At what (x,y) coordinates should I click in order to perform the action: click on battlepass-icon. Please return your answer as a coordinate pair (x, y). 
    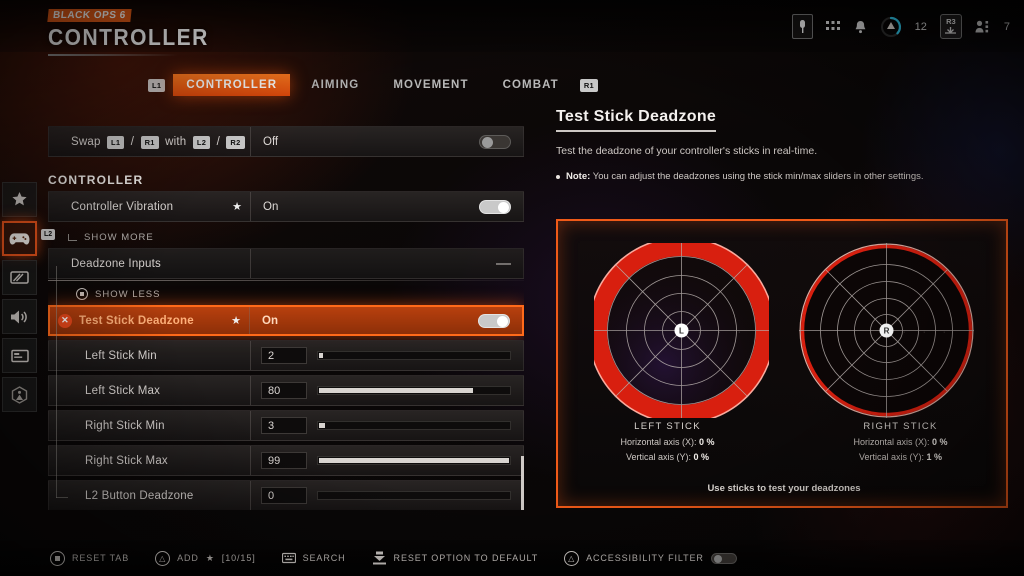
    Looking at the image, I should click on (891, 27).